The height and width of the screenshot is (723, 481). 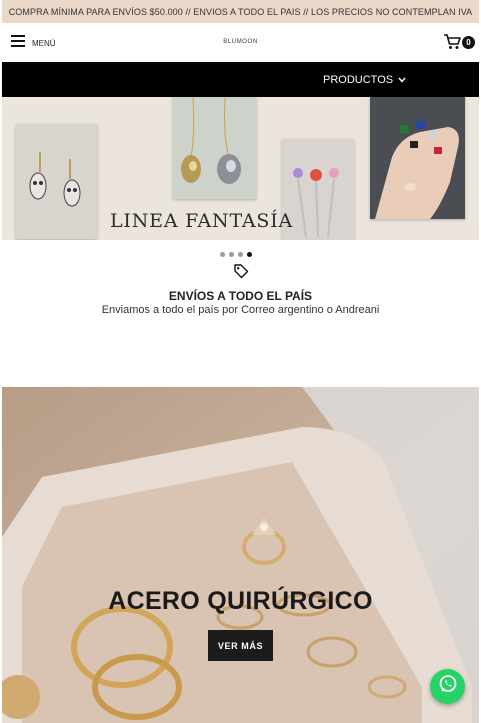 I want to click on cart-button: 0, so click(x=459, y=42).